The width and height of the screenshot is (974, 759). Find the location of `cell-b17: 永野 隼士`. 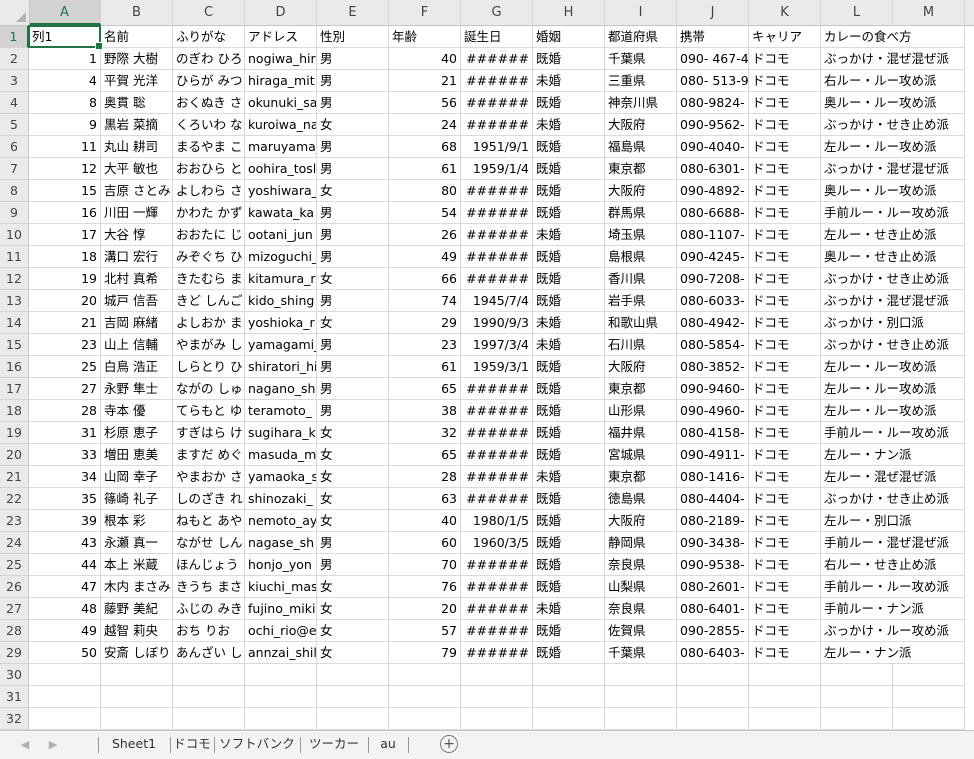

cell-b17: 永野 隼士 is located at coordinates (137, 389).